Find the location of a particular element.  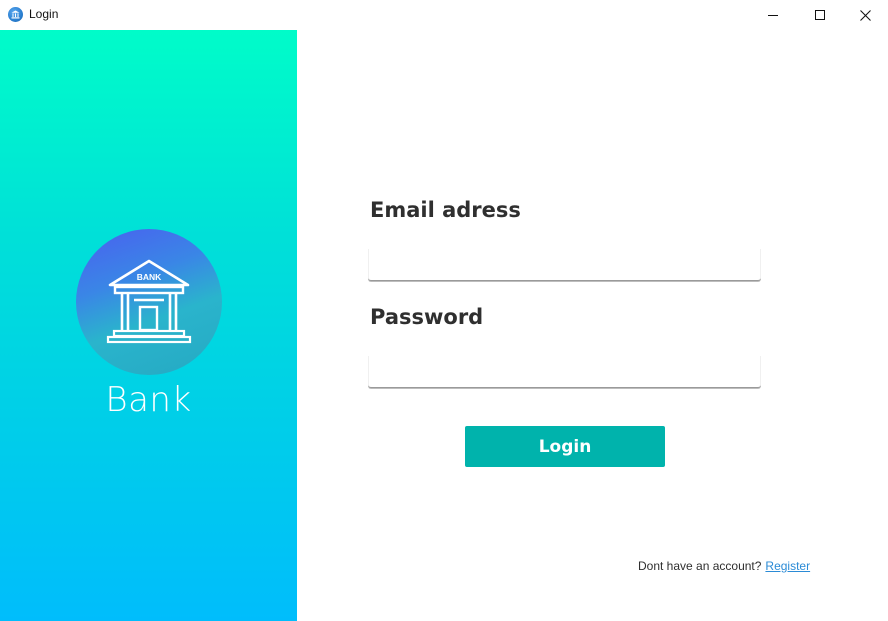

minimize-button is located at coordinates (773, 15).